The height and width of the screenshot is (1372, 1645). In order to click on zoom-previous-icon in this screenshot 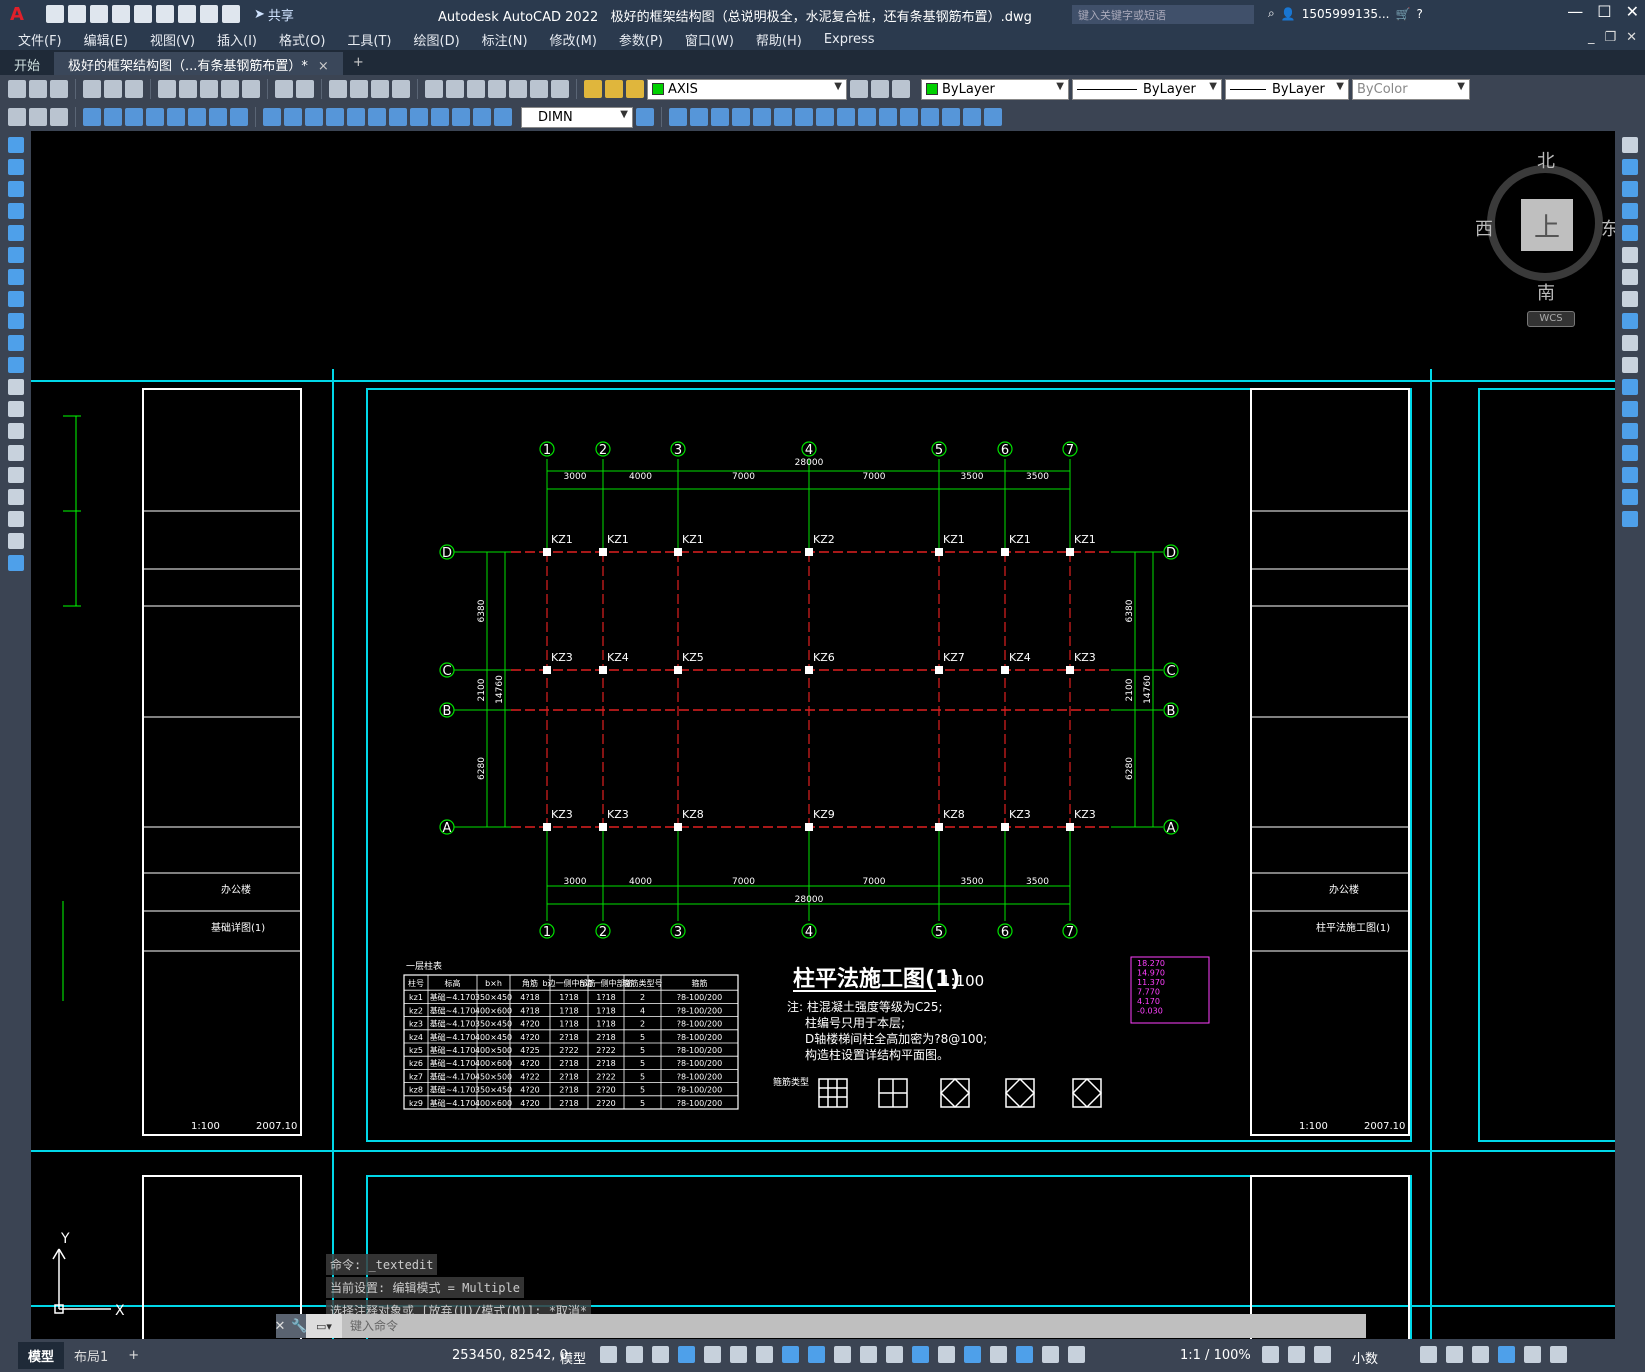, I will do `click(401, 89)`.